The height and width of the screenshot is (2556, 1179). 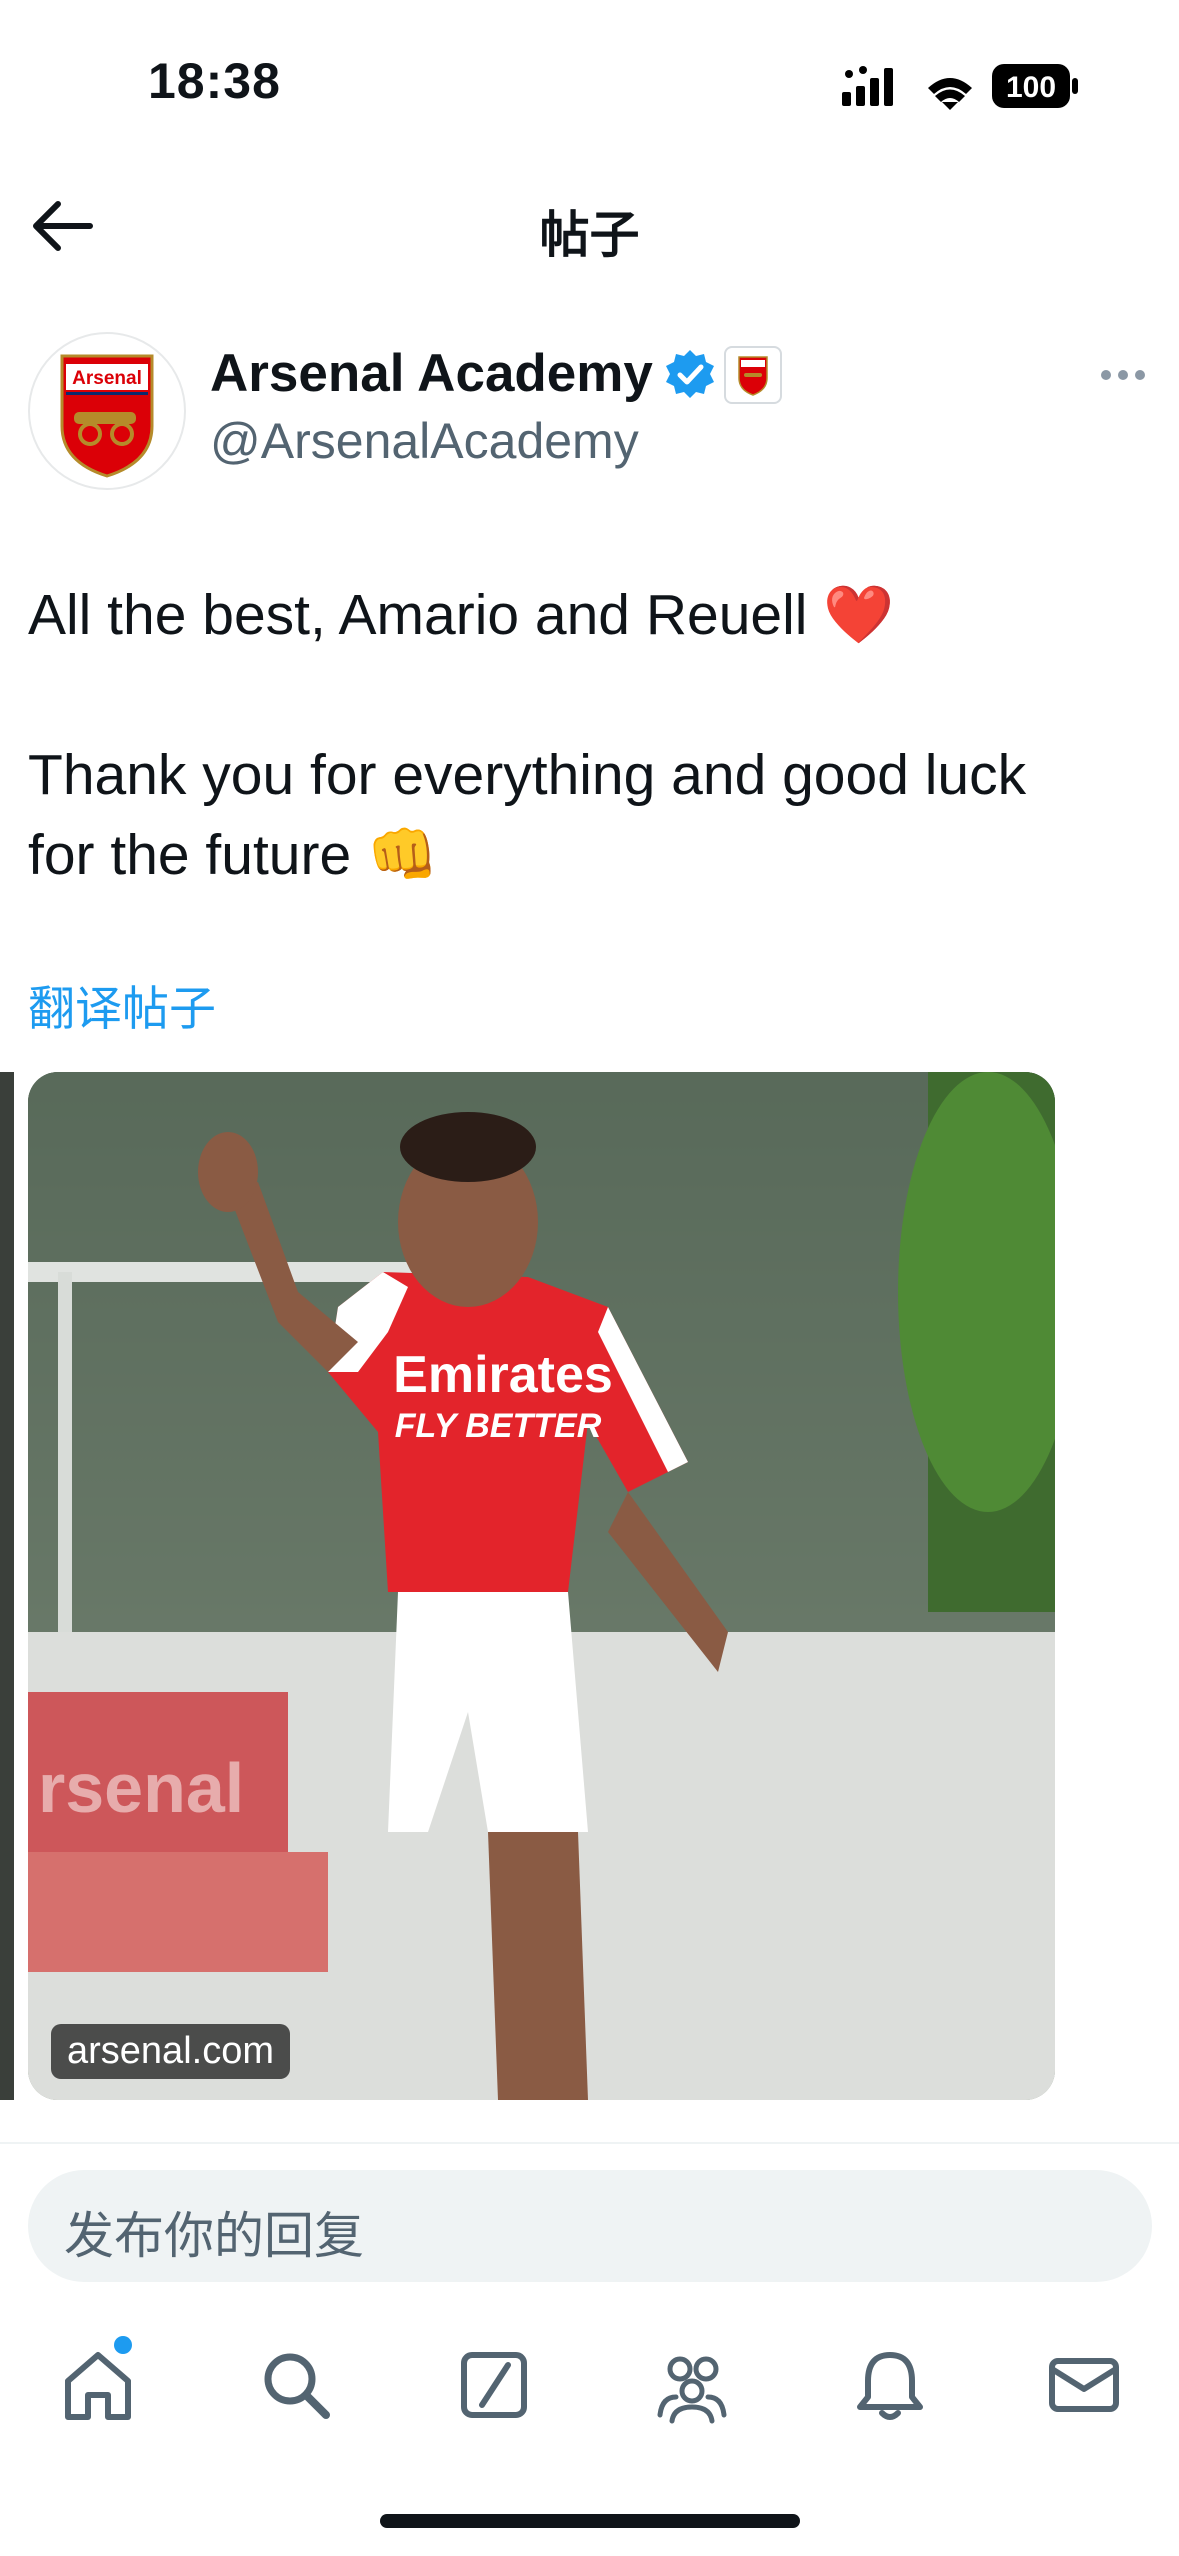 I want to click on status-icons: 100, so click(x=960, y=87).